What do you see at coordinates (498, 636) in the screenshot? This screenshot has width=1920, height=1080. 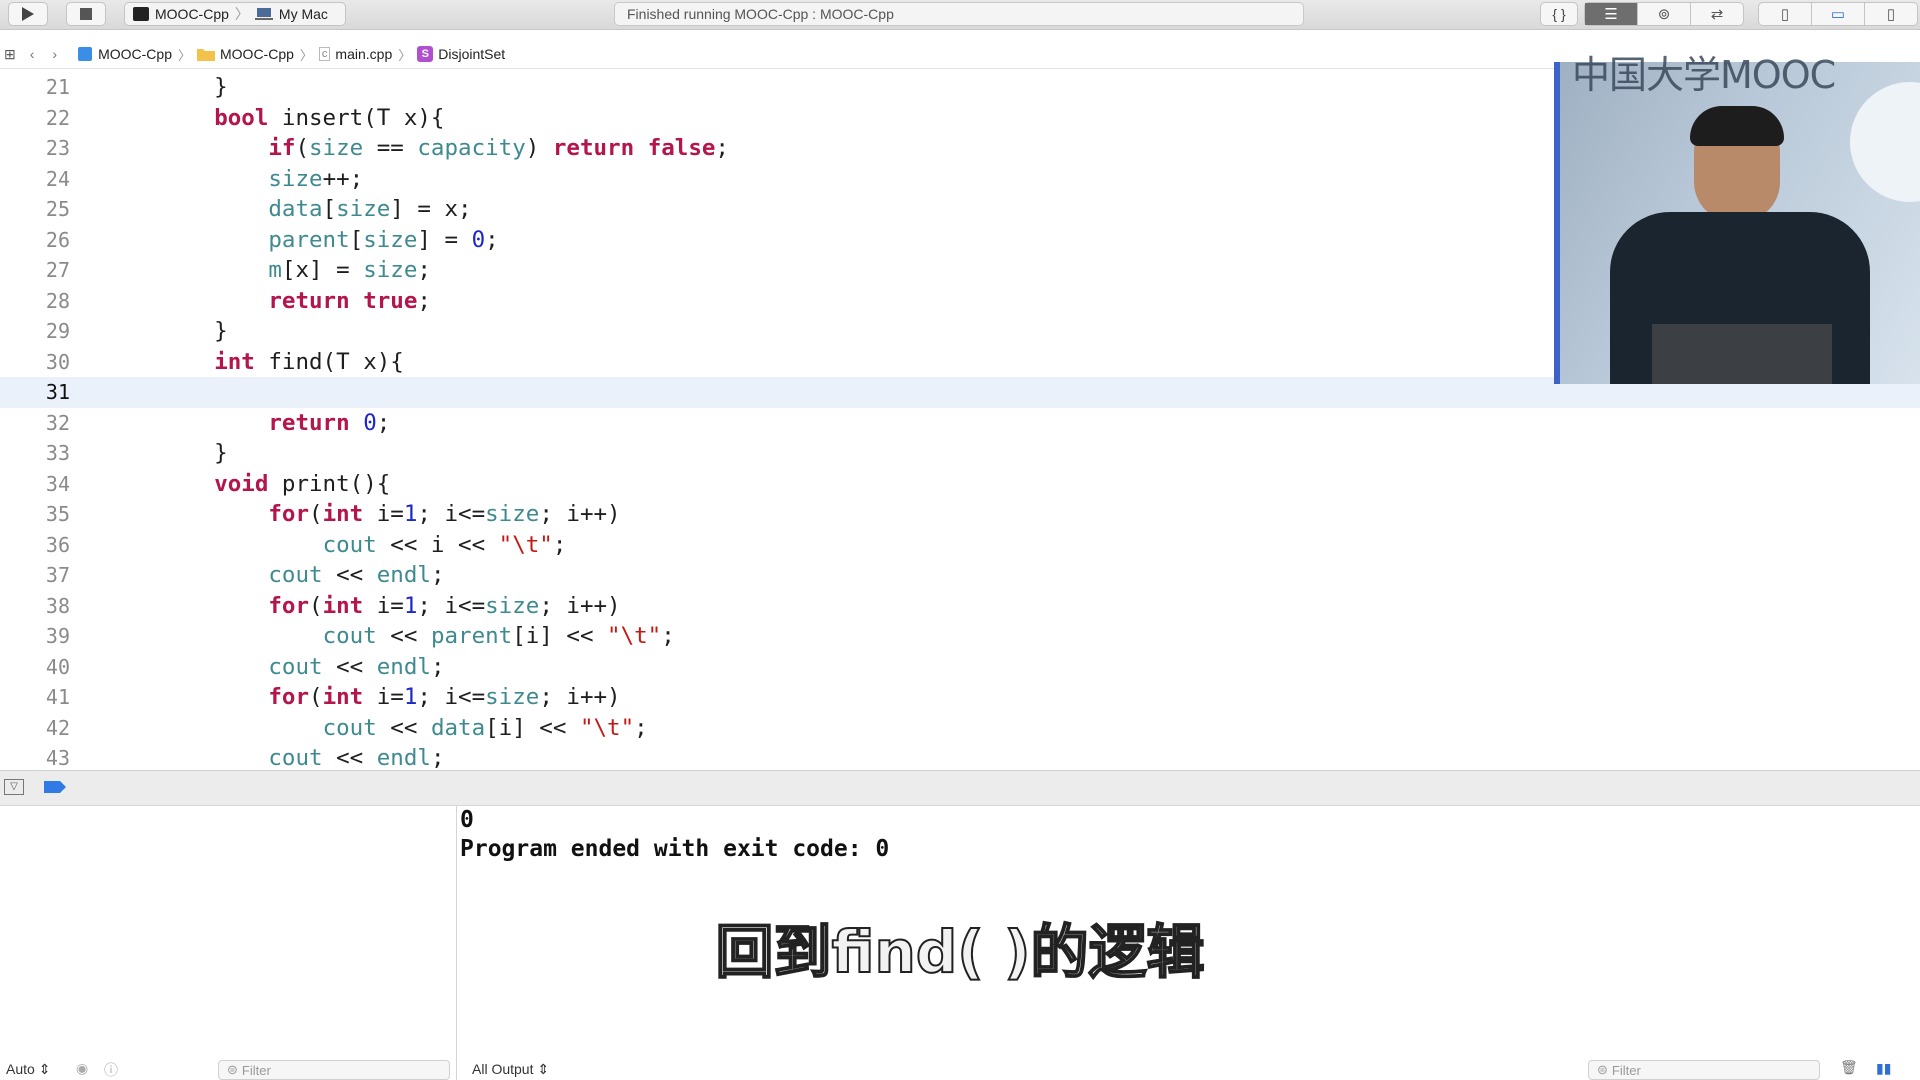 I see `code-text: cout << parent[i] << "\t";` at bounding box center [498, 636].